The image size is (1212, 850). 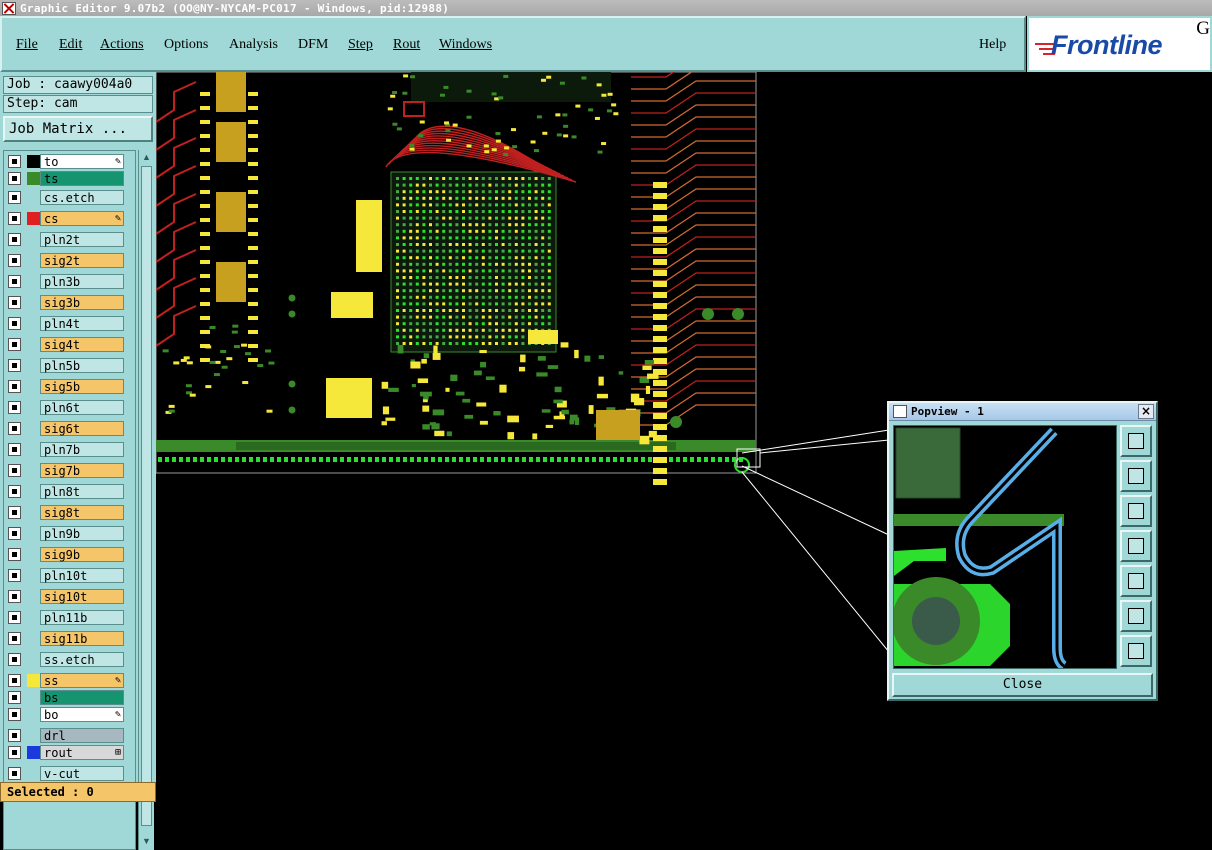 I want to click on layer-row-pln3b: pln3b, so click(x=68, y=281).